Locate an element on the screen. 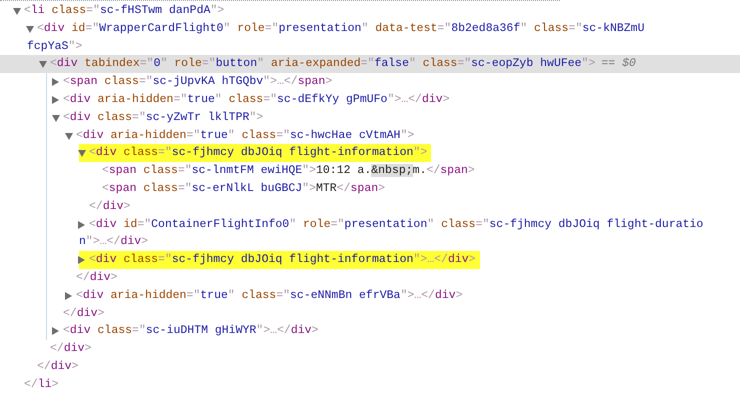 This screenshot has width=740, height=400. tree-row: <div class="sc-fjhmcy dbJOiq flight-information"> is located at coordinates (393, 153).